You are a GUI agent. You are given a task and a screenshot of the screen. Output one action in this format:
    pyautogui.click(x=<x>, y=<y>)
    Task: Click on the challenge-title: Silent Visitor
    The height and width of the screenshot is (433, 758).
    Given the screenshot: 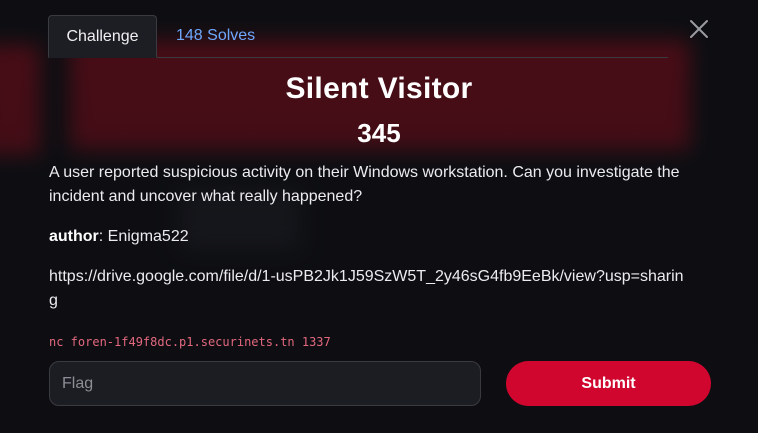 What is the action you would take?
    pyautogui.click(x=379, y=88)
    